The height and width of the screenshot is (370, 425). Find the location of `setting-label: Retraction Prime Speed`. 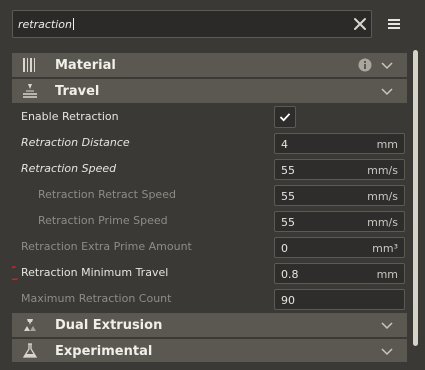

setting-label: Retraction Prime Speed is located at coordinates (103, 220).